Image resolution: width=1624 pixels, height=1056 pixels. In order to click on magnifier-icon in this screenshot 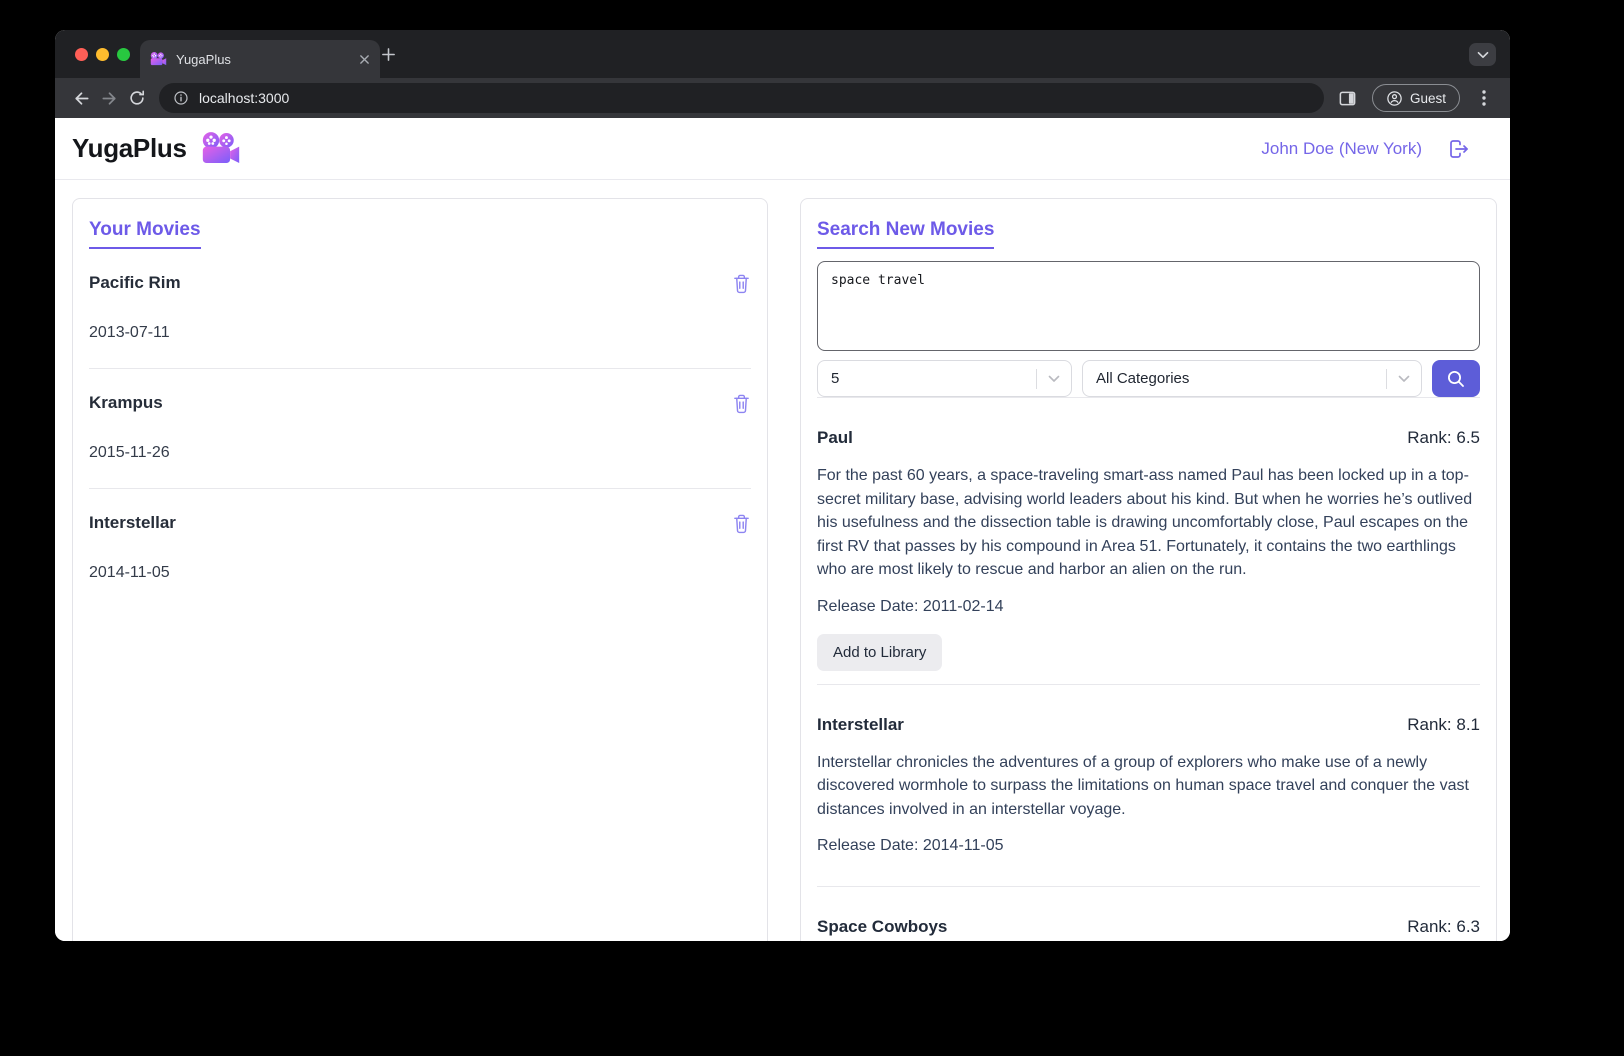, I will do `click(1456, 378)`.